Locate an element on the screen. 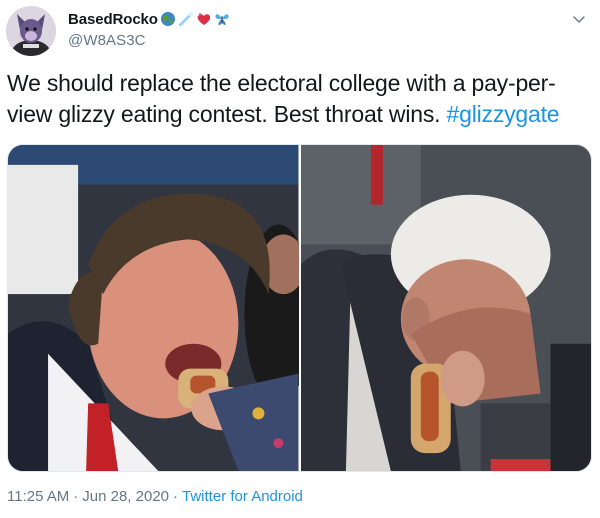 This screenshot has width=600, height=518. tweet-time: 11:25 AM is located at coordinates (38, 496).